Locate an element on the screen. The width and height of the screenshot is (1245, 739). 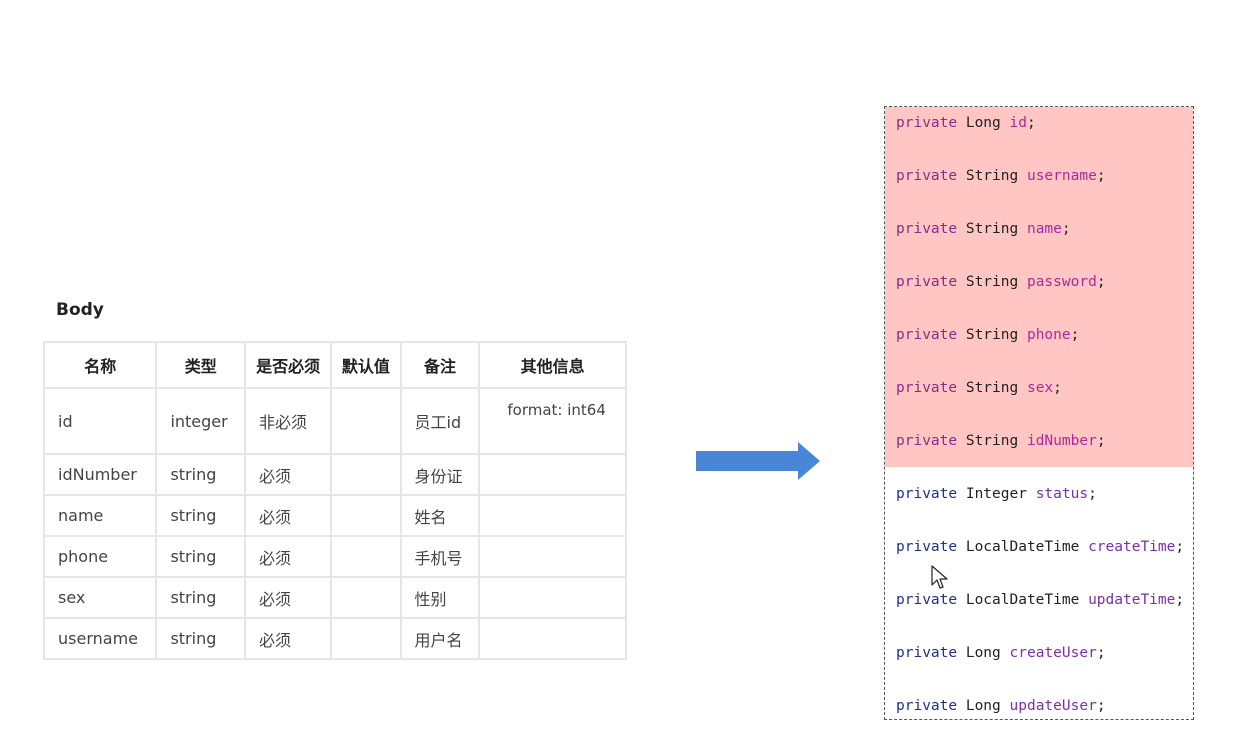
code-line: private Long id; is located at coordinates (966, 123).